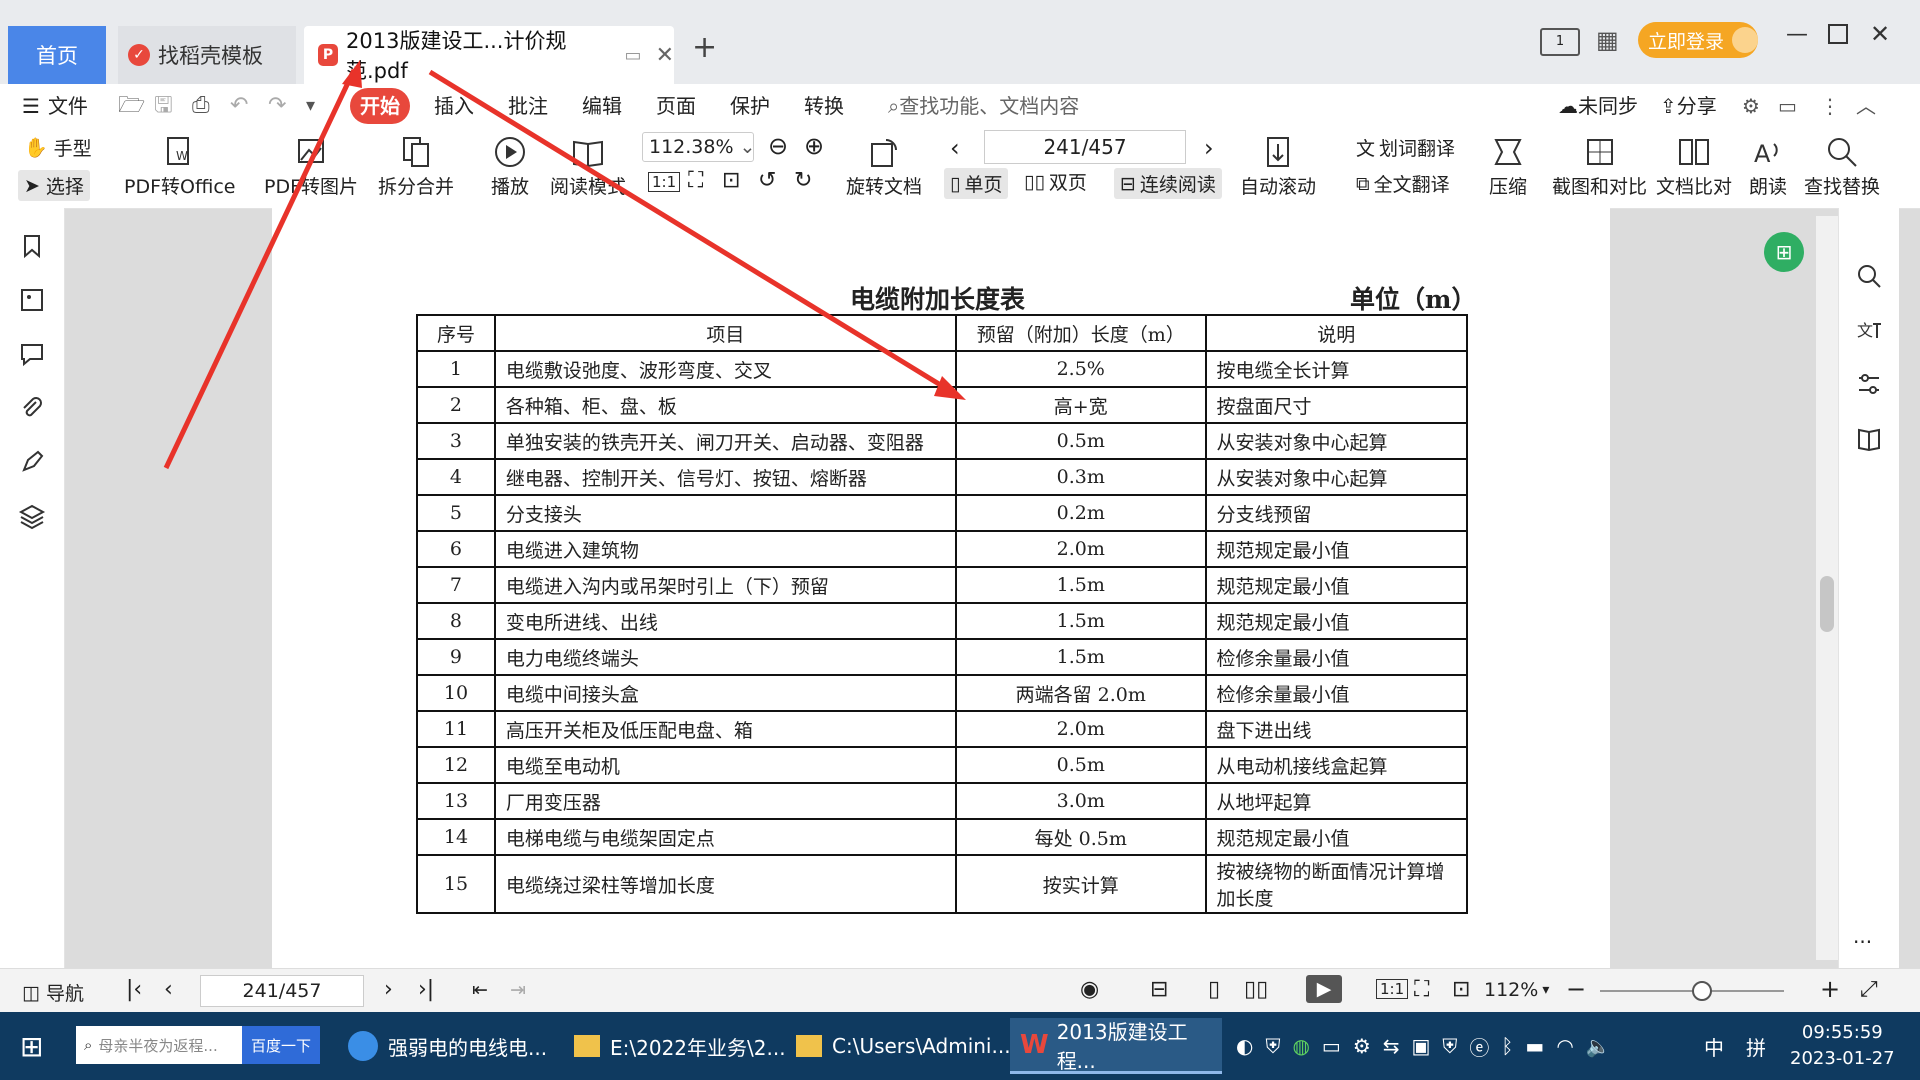 This screenshot has width=1920, height=1080. Describe the element at coordinates (1787, 106) in the screenshot. I see `comment-icon: ▭` at that location.